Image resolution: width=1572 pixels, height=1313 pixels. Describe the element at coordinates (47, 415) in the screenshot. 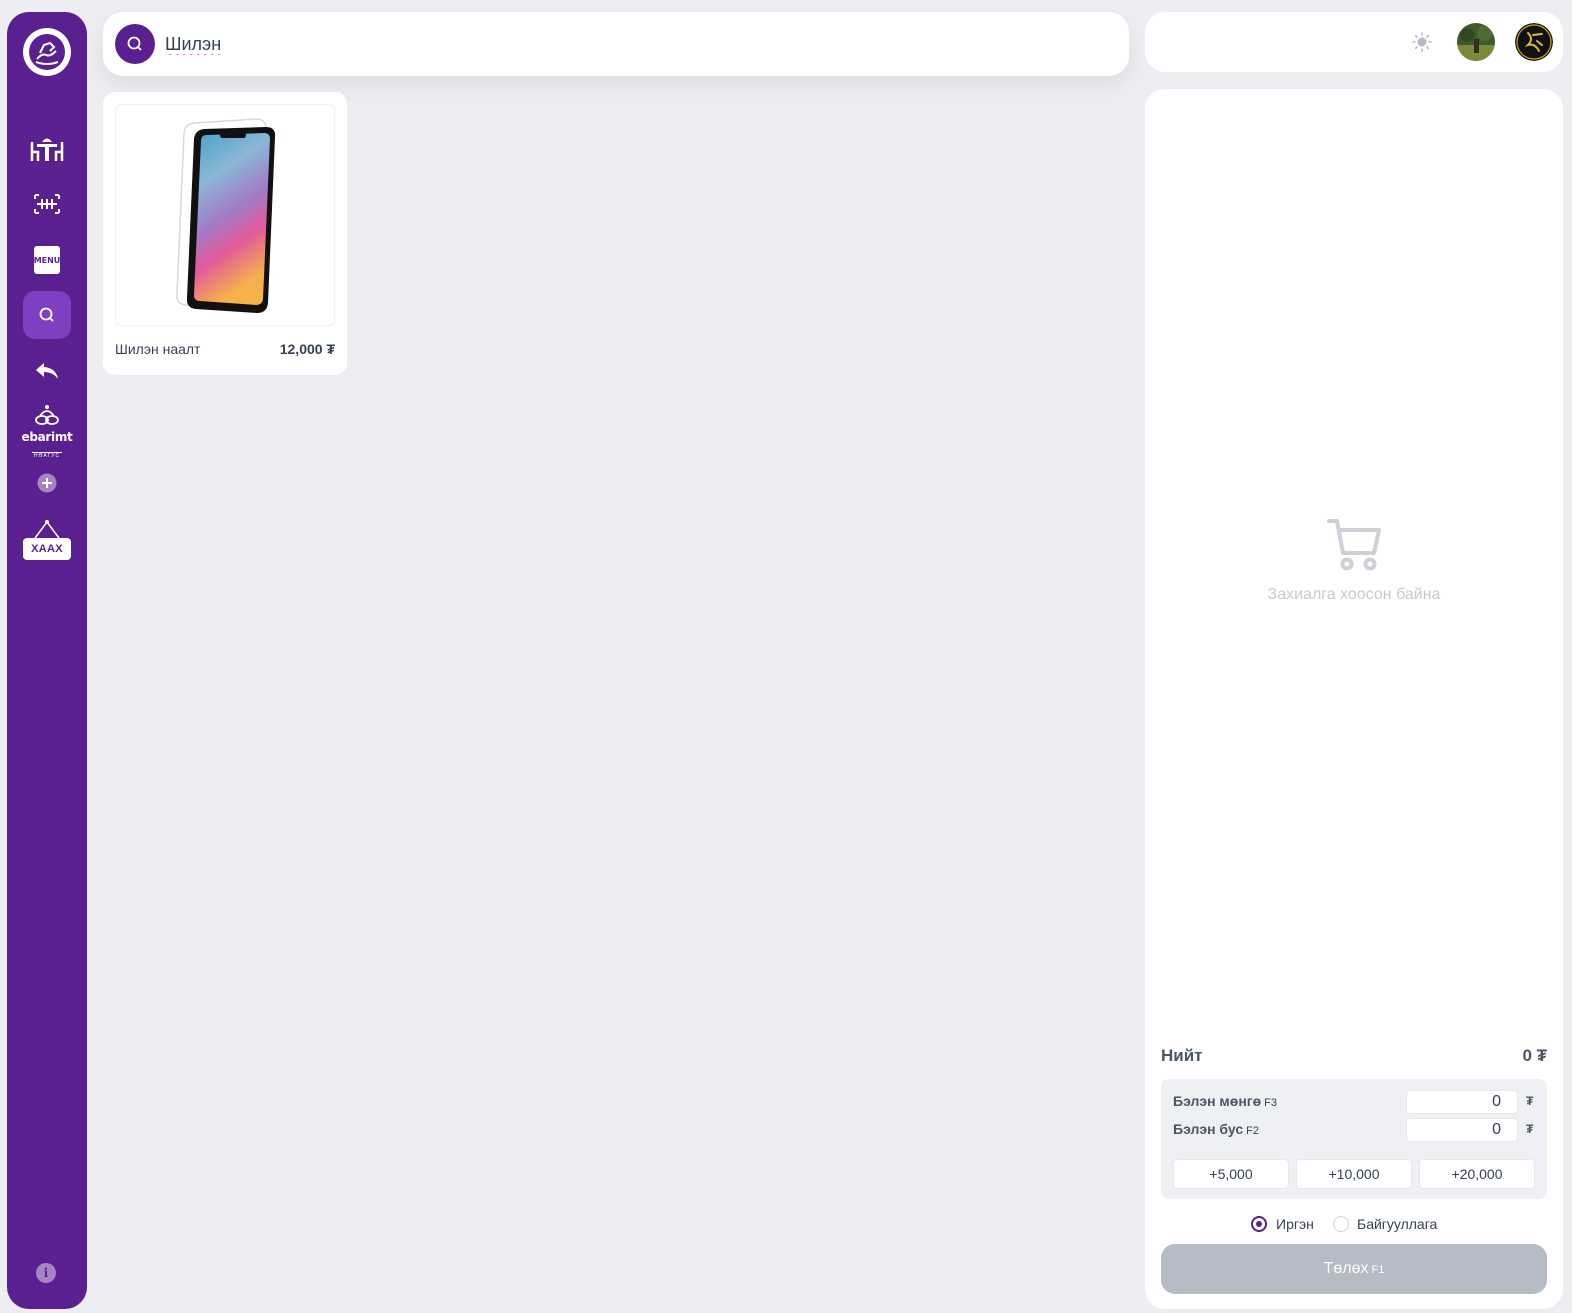

I see `ebarimt-logo-icon` at that location.